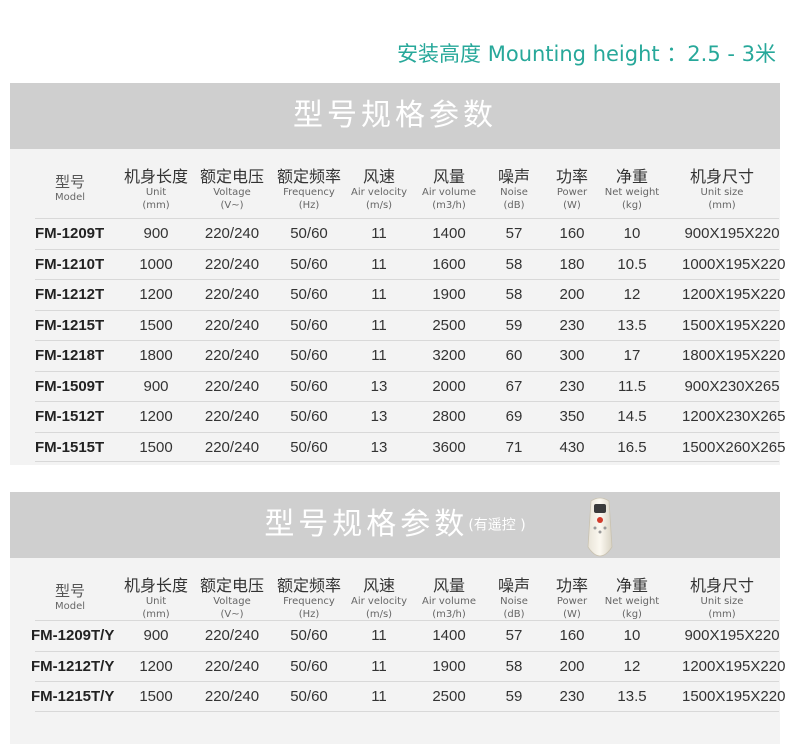  Describe the element at coordinates (734, 416) in the screenshot. I see `table-cell: 1200X230X265` at that location.